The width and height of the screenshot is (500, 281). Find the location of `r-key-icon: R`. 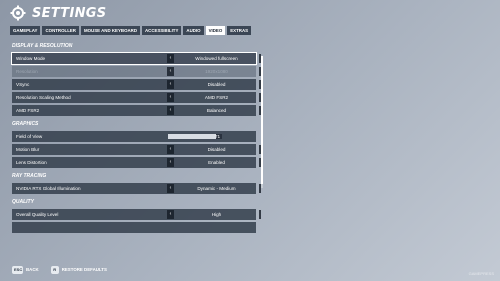

r-key-icon: R is located at coordinates (54, 269).